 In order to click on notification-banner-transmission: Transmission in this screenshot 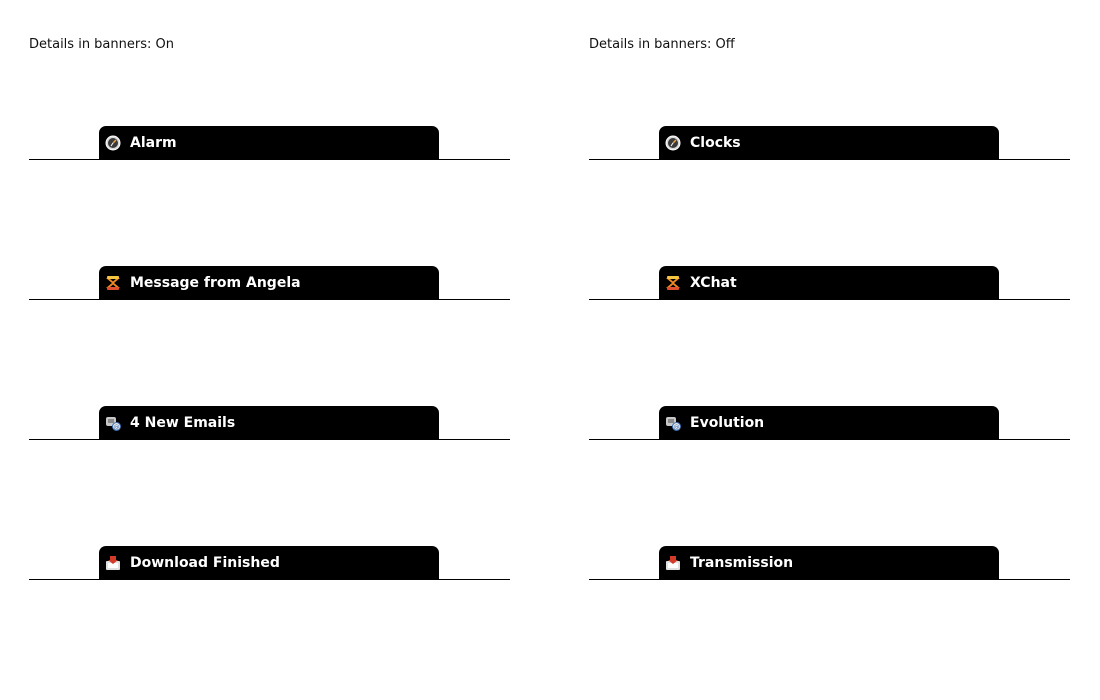, I will do `click(829, 563)`.